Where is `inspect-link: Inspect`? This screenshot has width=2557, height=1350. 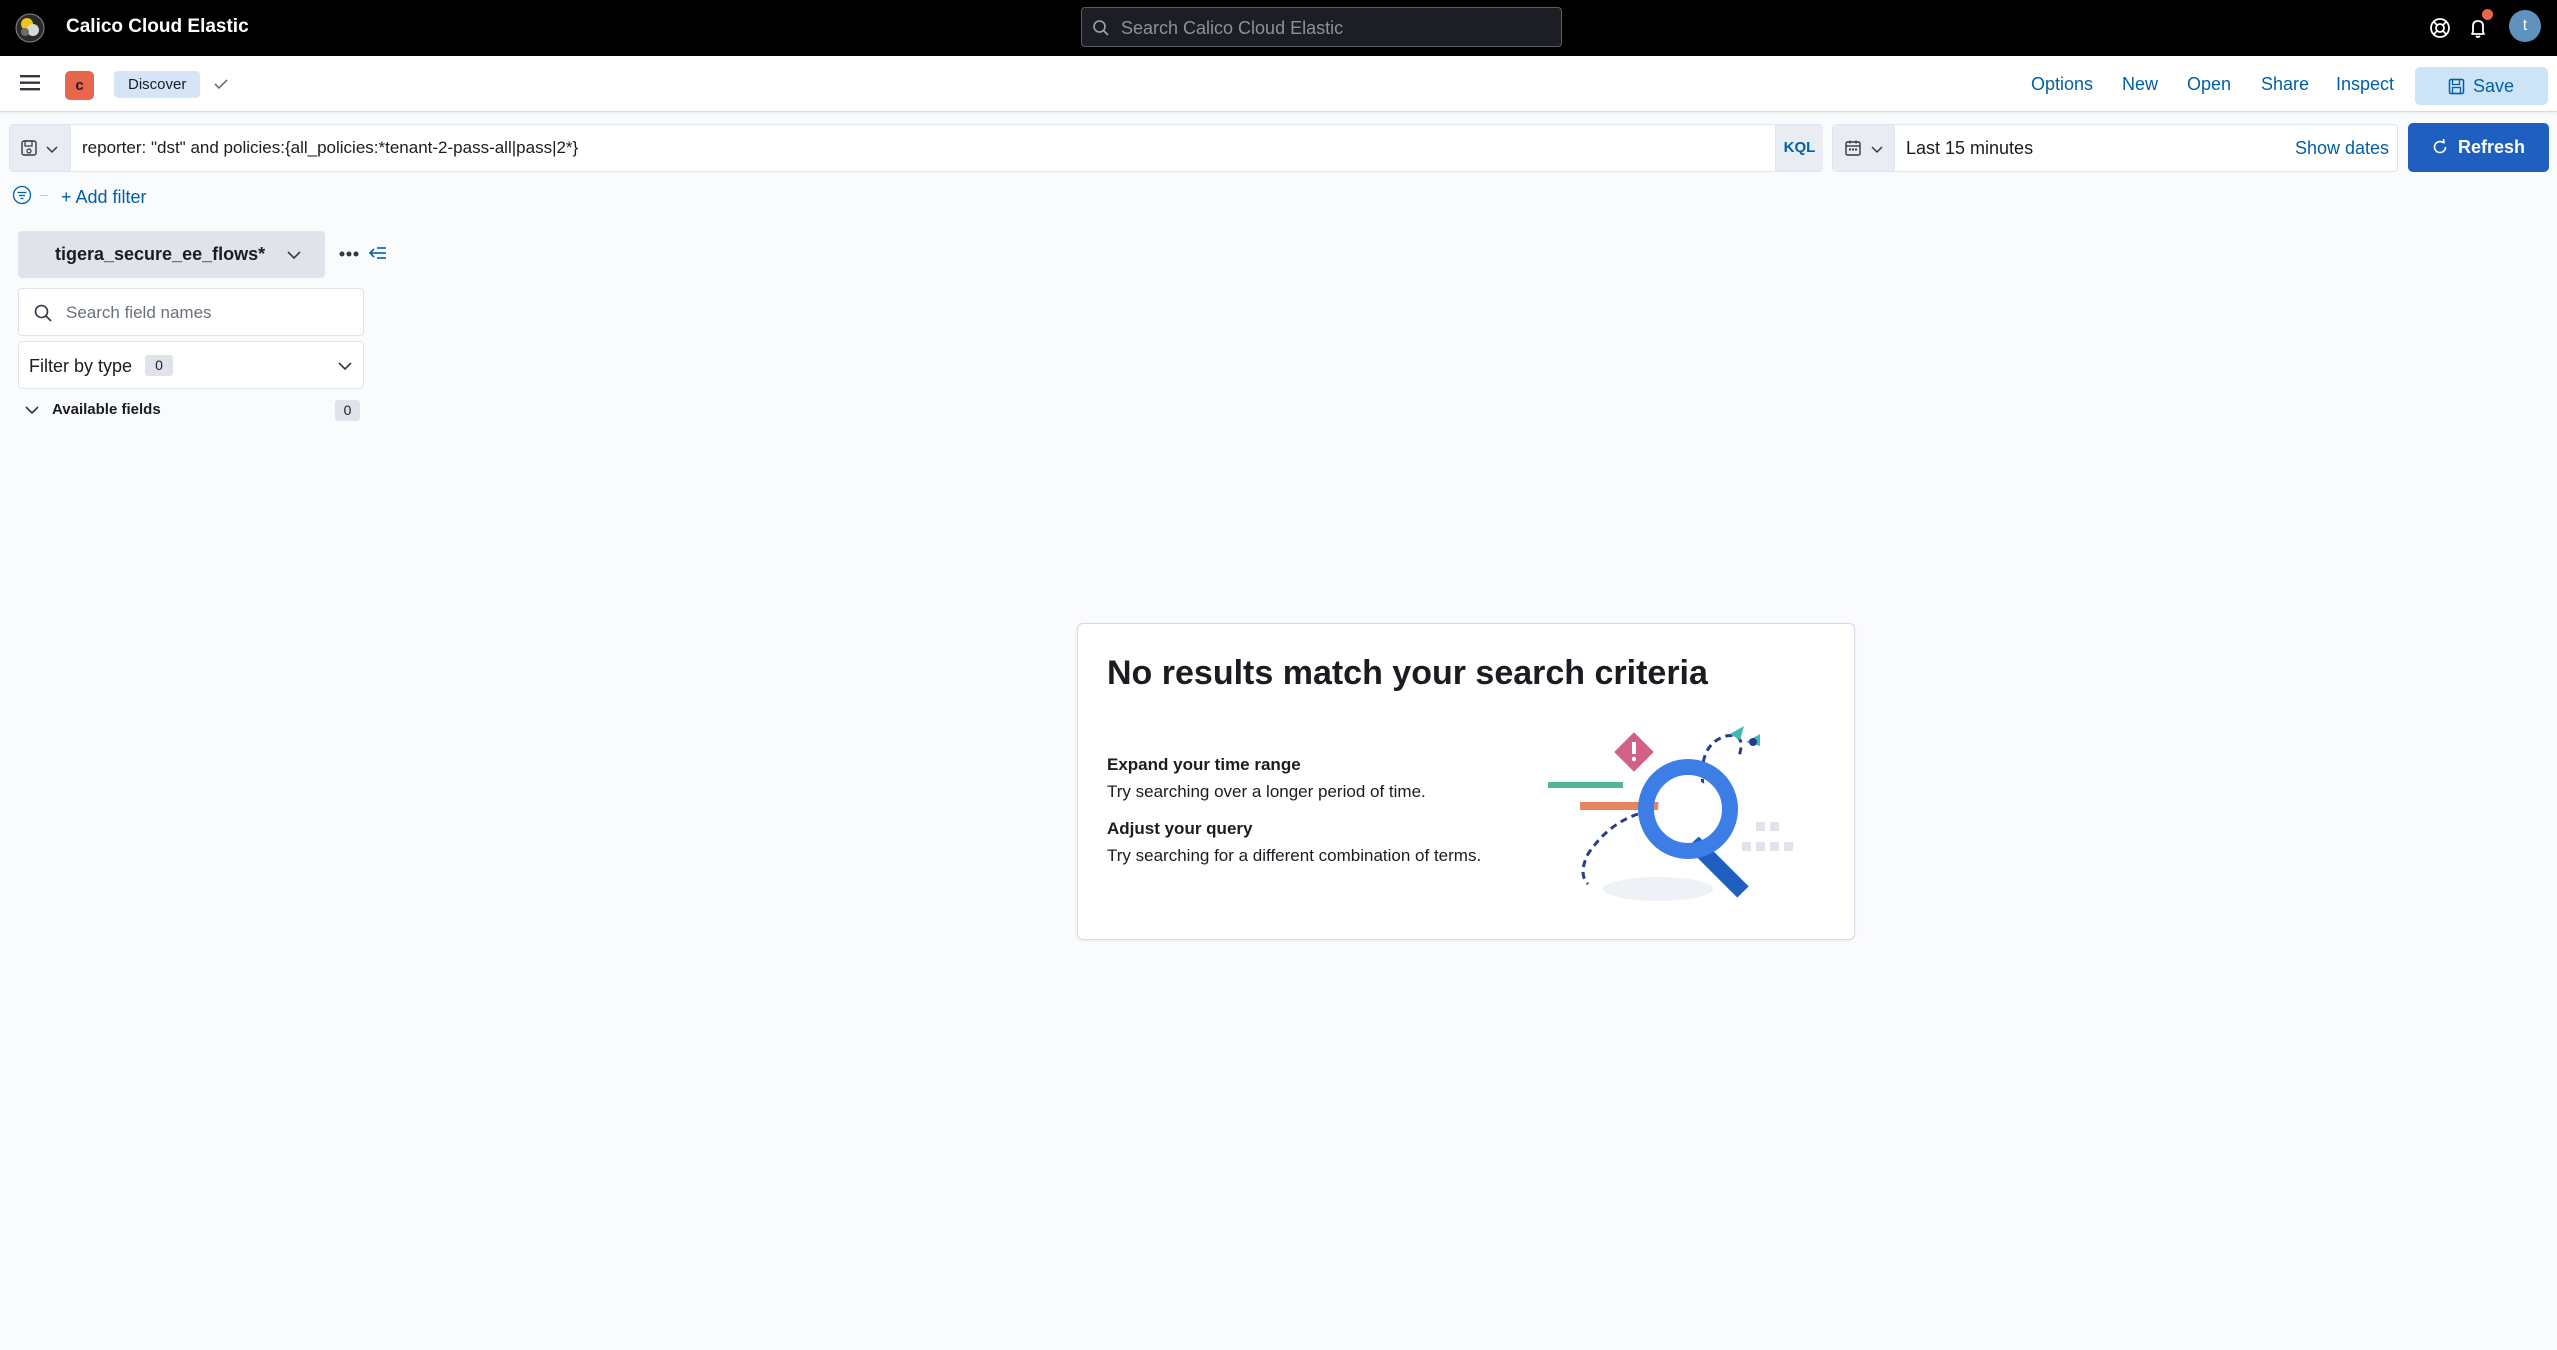
inspect-link: Inspect is located at coordinates (2365, 84).